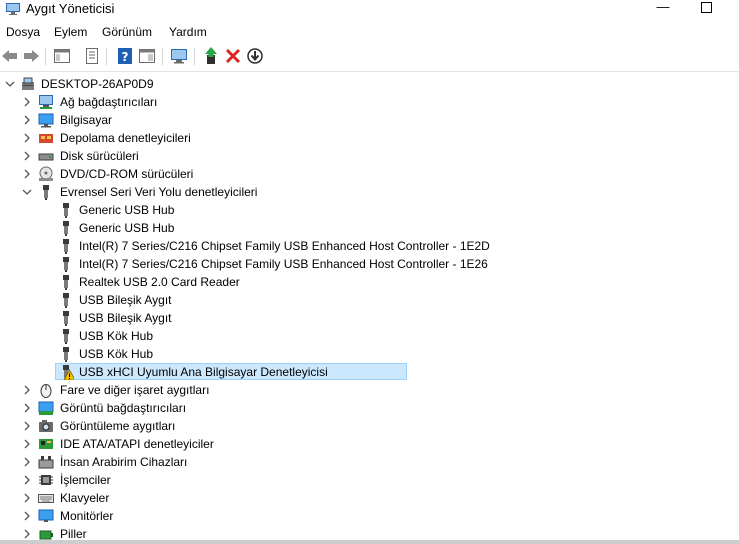  Describe the element at coordinates (46, 391) in the screenshot. I see `mouse-icon` at that location.